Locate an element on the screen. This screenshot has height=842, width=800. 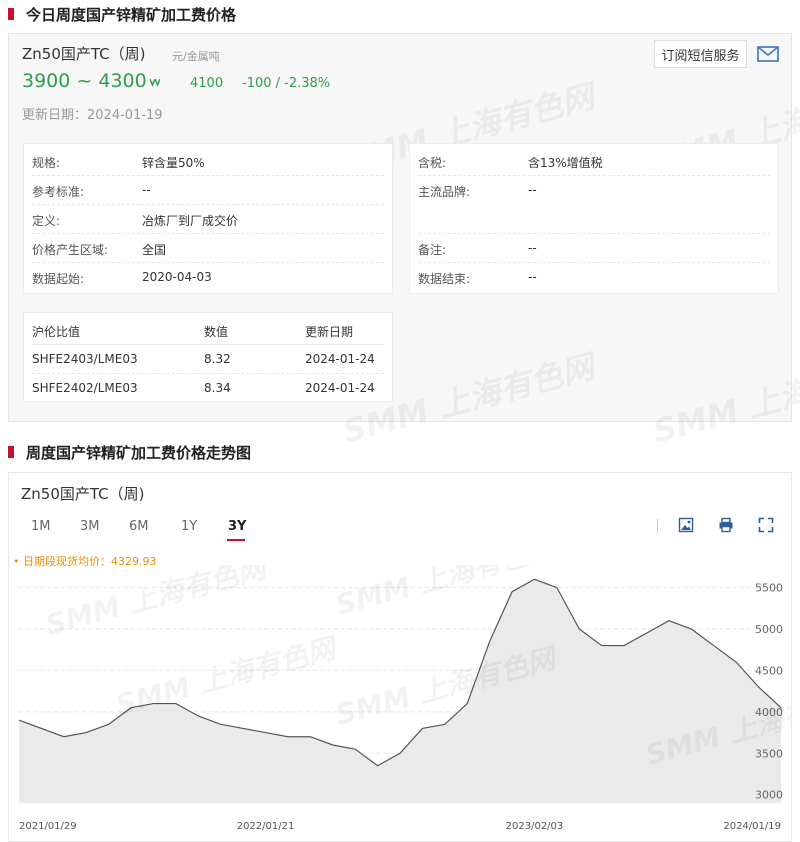
spec-row: 数据起始: 2020-04-03 is located at coordinates (208, 277).